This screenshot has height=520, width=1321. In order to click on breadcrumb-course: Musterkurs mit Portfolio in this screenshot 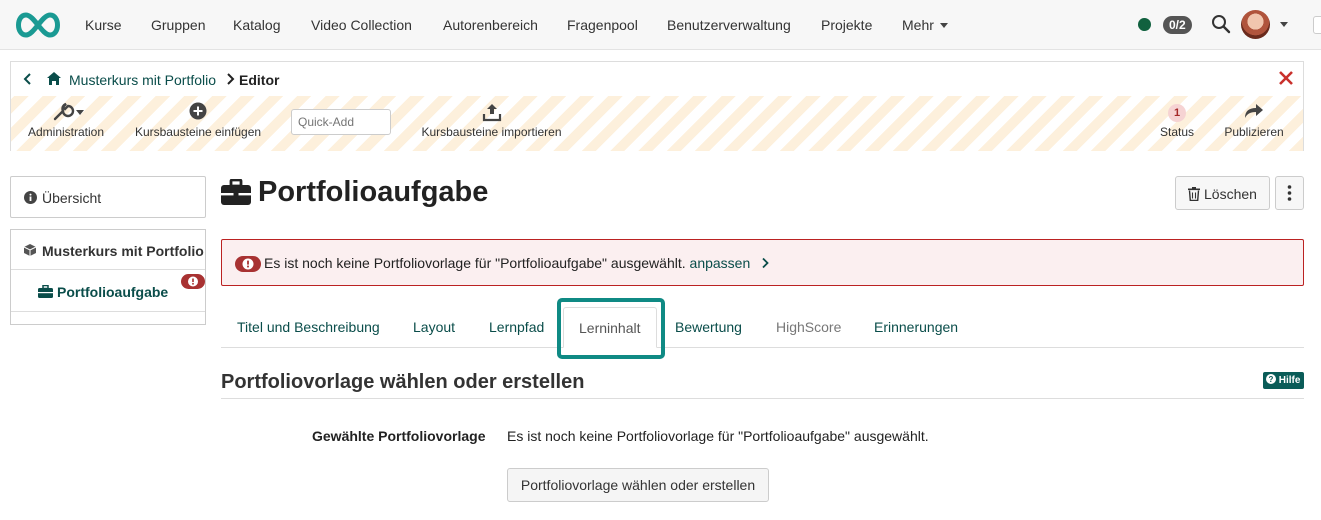, I will do `click(142, 80)`.